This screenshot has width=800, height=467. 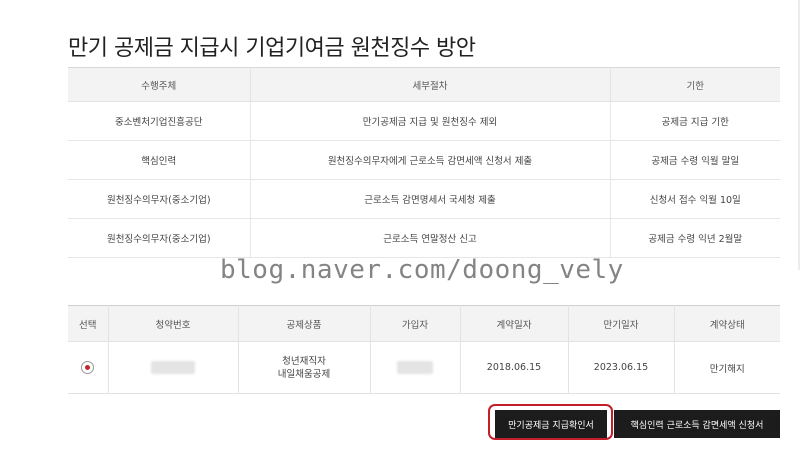 I want to click on procedure-cell: 원천징수의무자에게 근로소득 감면세액 신청서 제출, so click(x=430, y=160).